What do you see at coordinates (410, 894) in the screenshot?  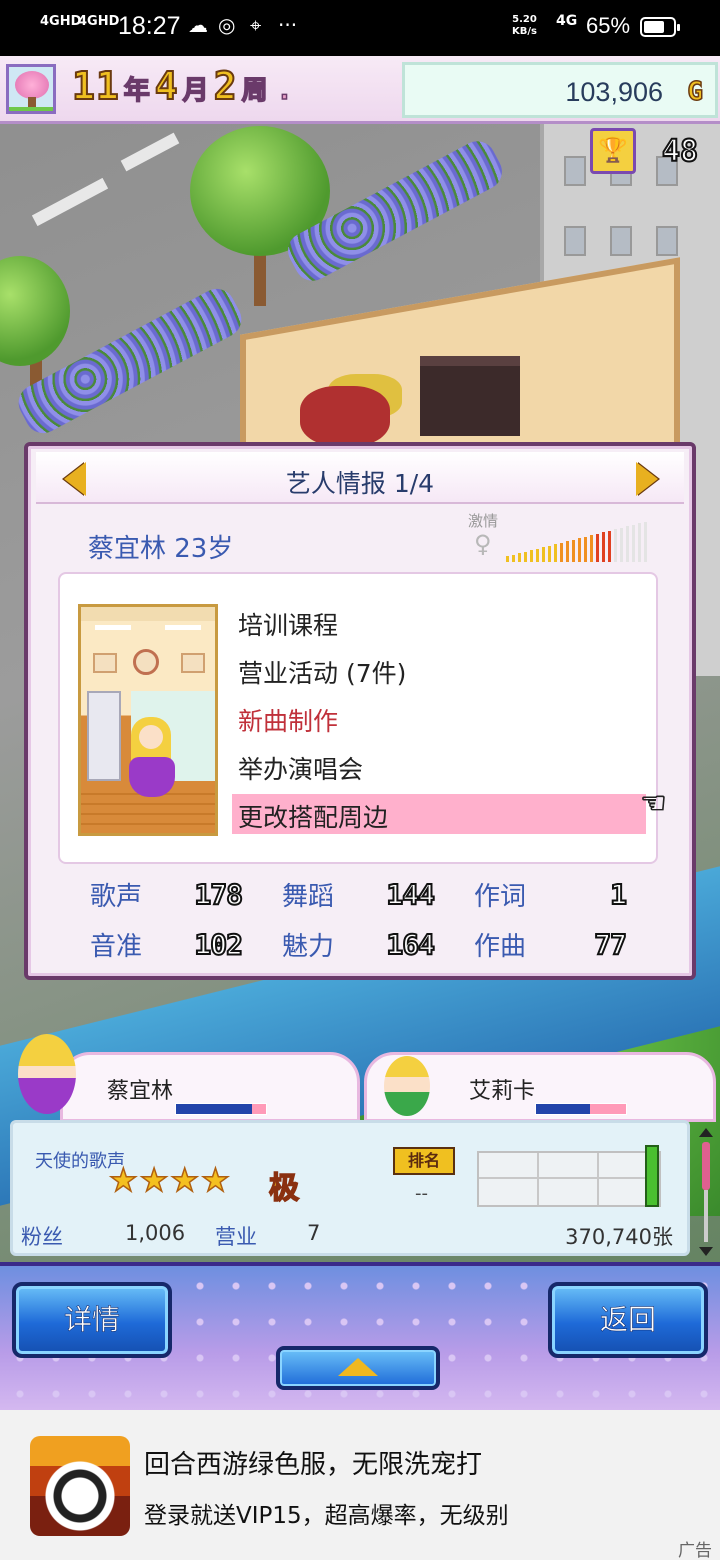 I see `stat-value-dance: 144` at bounding box center [410, 894].